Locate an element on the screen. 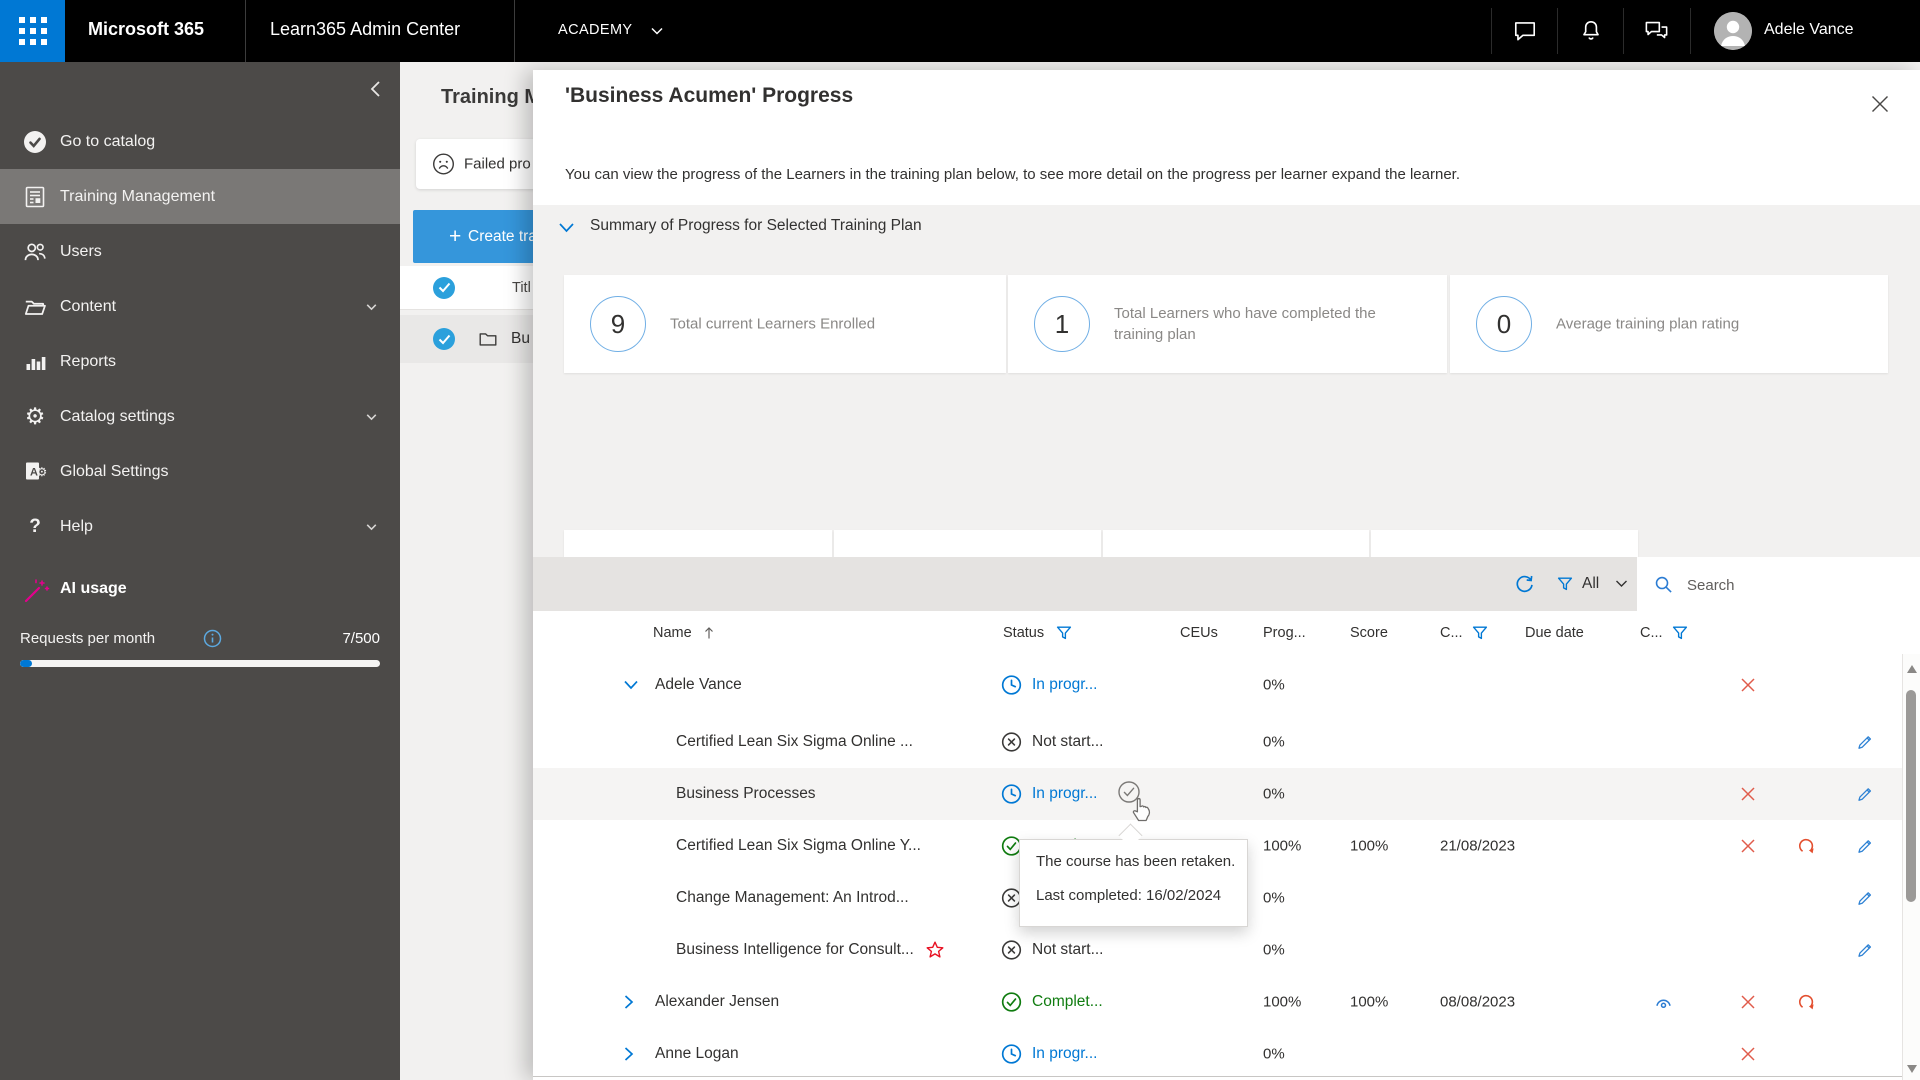 The width and height of the screenshot is (1920, 1080). scrollbar-thumb is located at coordinates (1911, 796).